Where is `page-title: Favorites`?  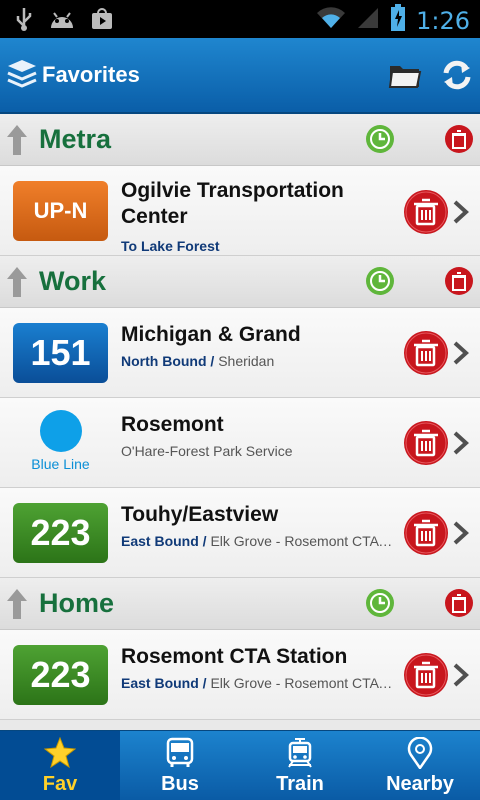 page-title: Favorites is located at coordinates (91, 74).